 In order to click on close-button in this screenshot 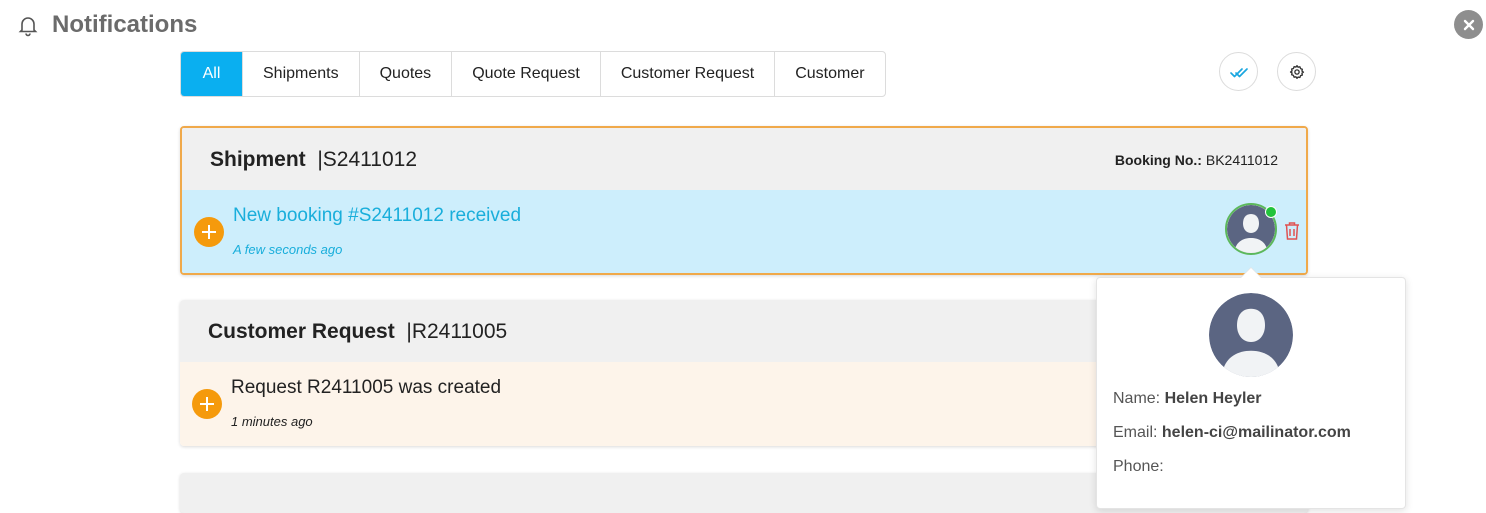, I will do `click(1468, 24)`.